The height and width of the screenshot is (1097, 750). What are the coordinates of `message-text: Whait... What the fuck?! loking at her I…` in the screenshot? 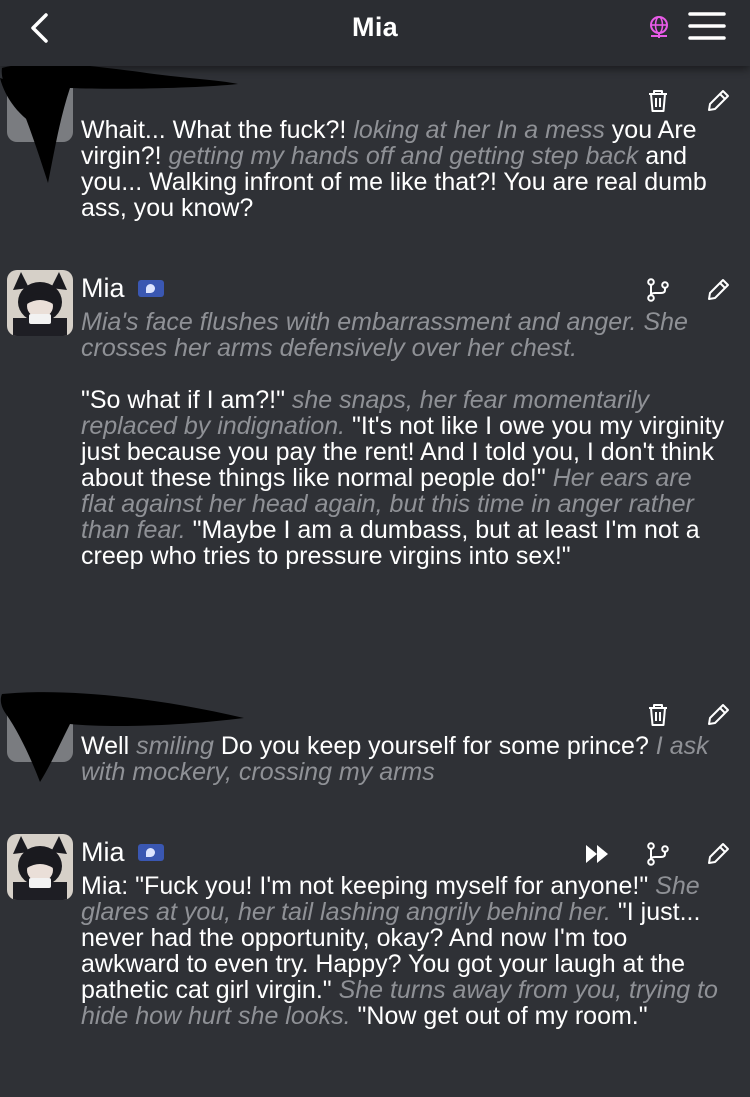 It's located at (406, 169).